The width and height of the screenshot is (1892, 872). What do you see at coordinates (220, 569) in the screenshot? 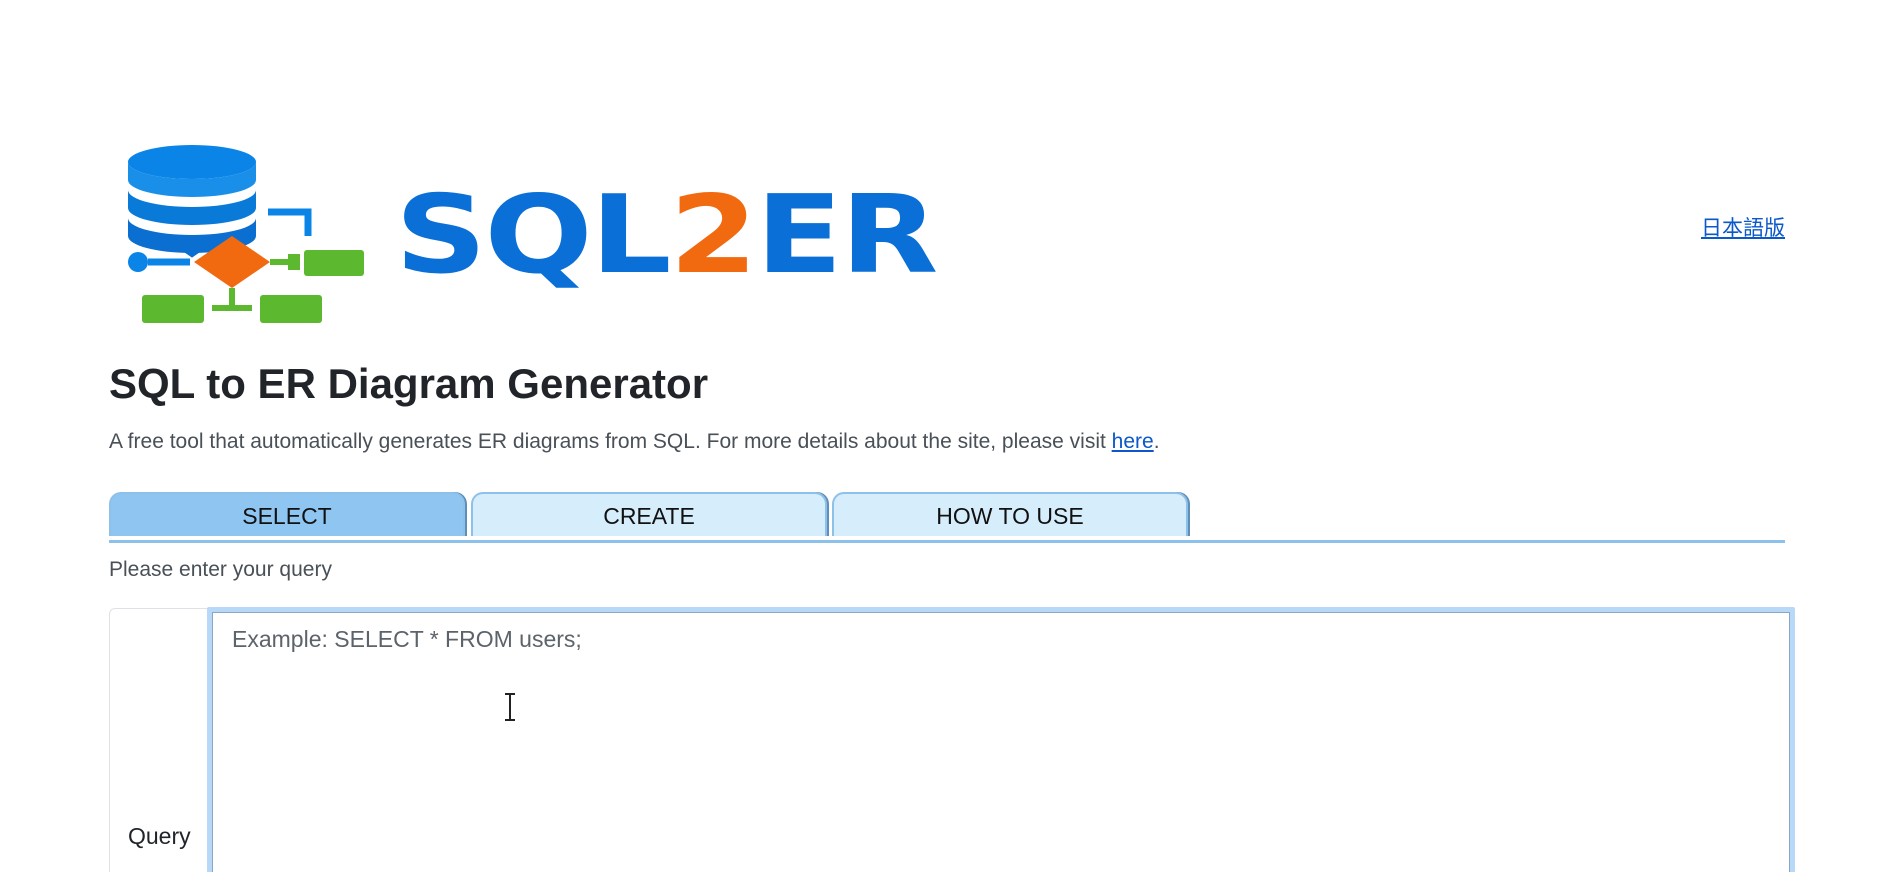
I see `query-prompt: Please enter your query` at bounding box center [220, 569].